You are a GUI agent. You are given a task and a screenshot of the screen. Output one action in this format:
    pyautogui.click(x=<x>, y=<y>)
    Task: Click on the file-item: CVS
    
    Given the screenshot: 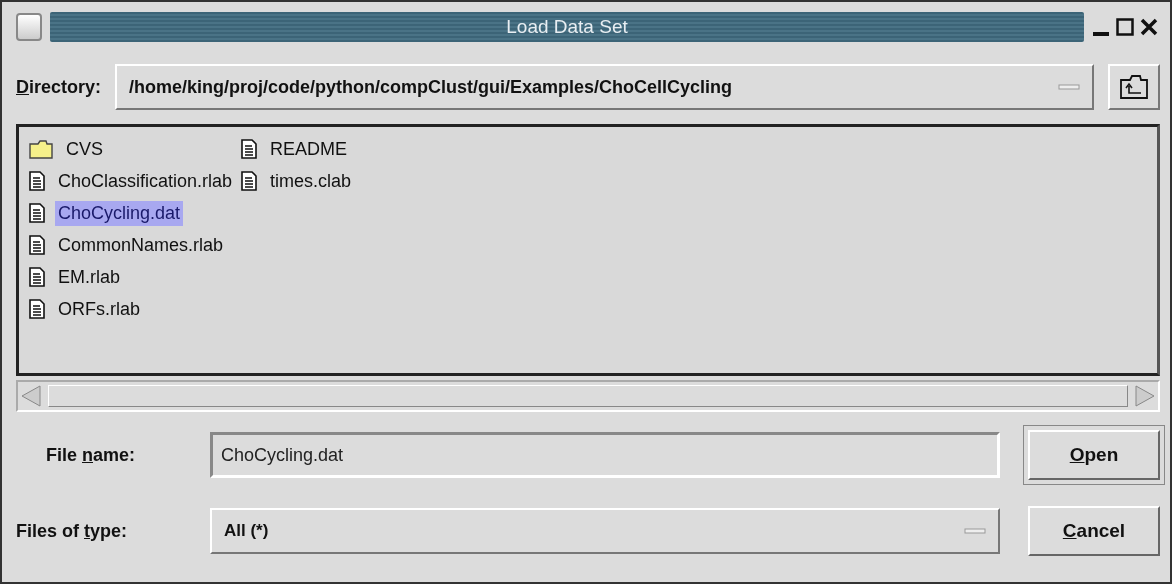 What is the action you would take?
    pyautogui.click(x=84, y=149)
    